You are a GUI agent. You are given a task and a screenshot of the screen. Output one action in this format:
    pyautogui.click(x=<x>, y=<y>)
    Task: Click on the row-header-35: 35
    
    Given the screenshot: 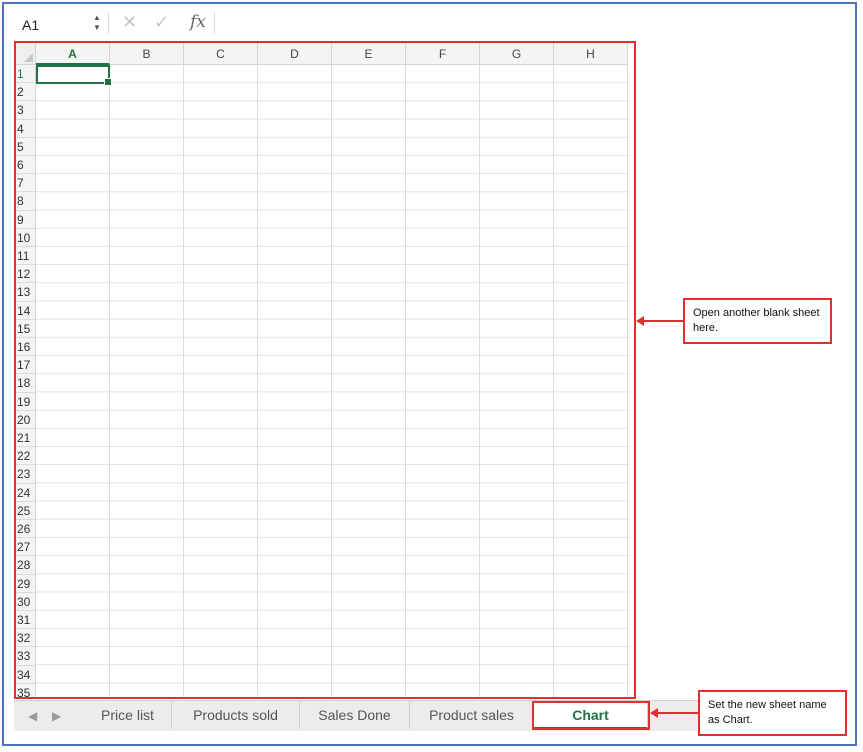 What is the action you would take?
    pyautogui.click(x=26, y=690)
    